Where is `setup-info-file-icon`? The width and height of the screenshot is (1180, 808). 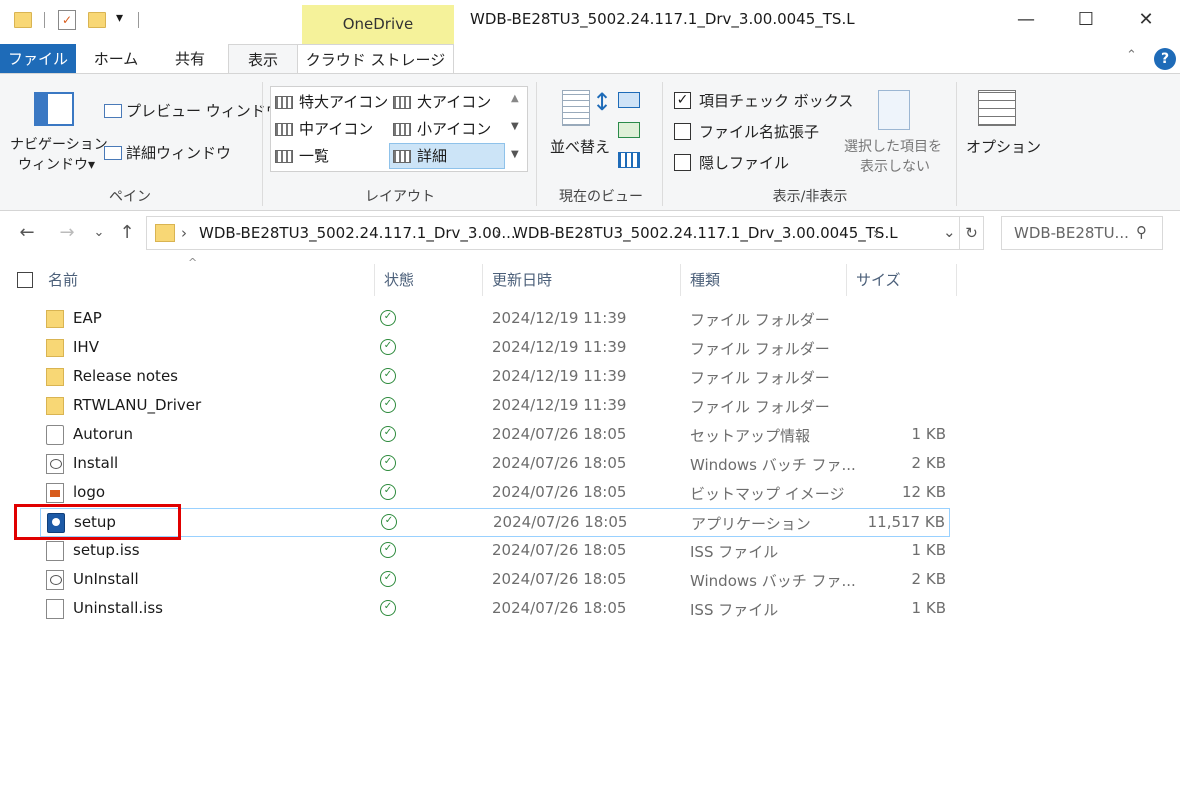 setup-info-file-icon is located at coordinates (55, 435).